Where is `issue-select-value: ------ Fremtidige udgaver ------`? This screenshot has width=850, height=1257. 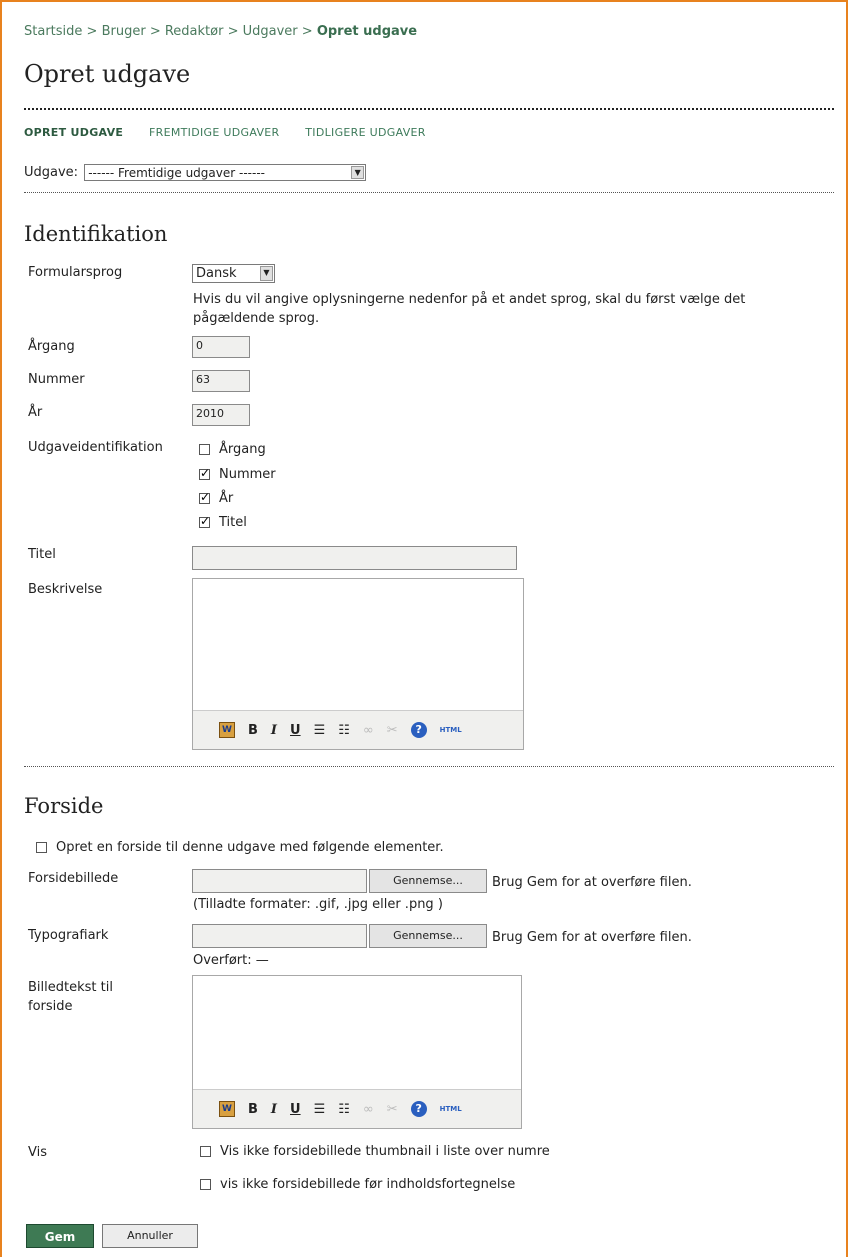
issue-select-value: ------ Fremtidige udgaver ------ is located at coordinates (176, 173).